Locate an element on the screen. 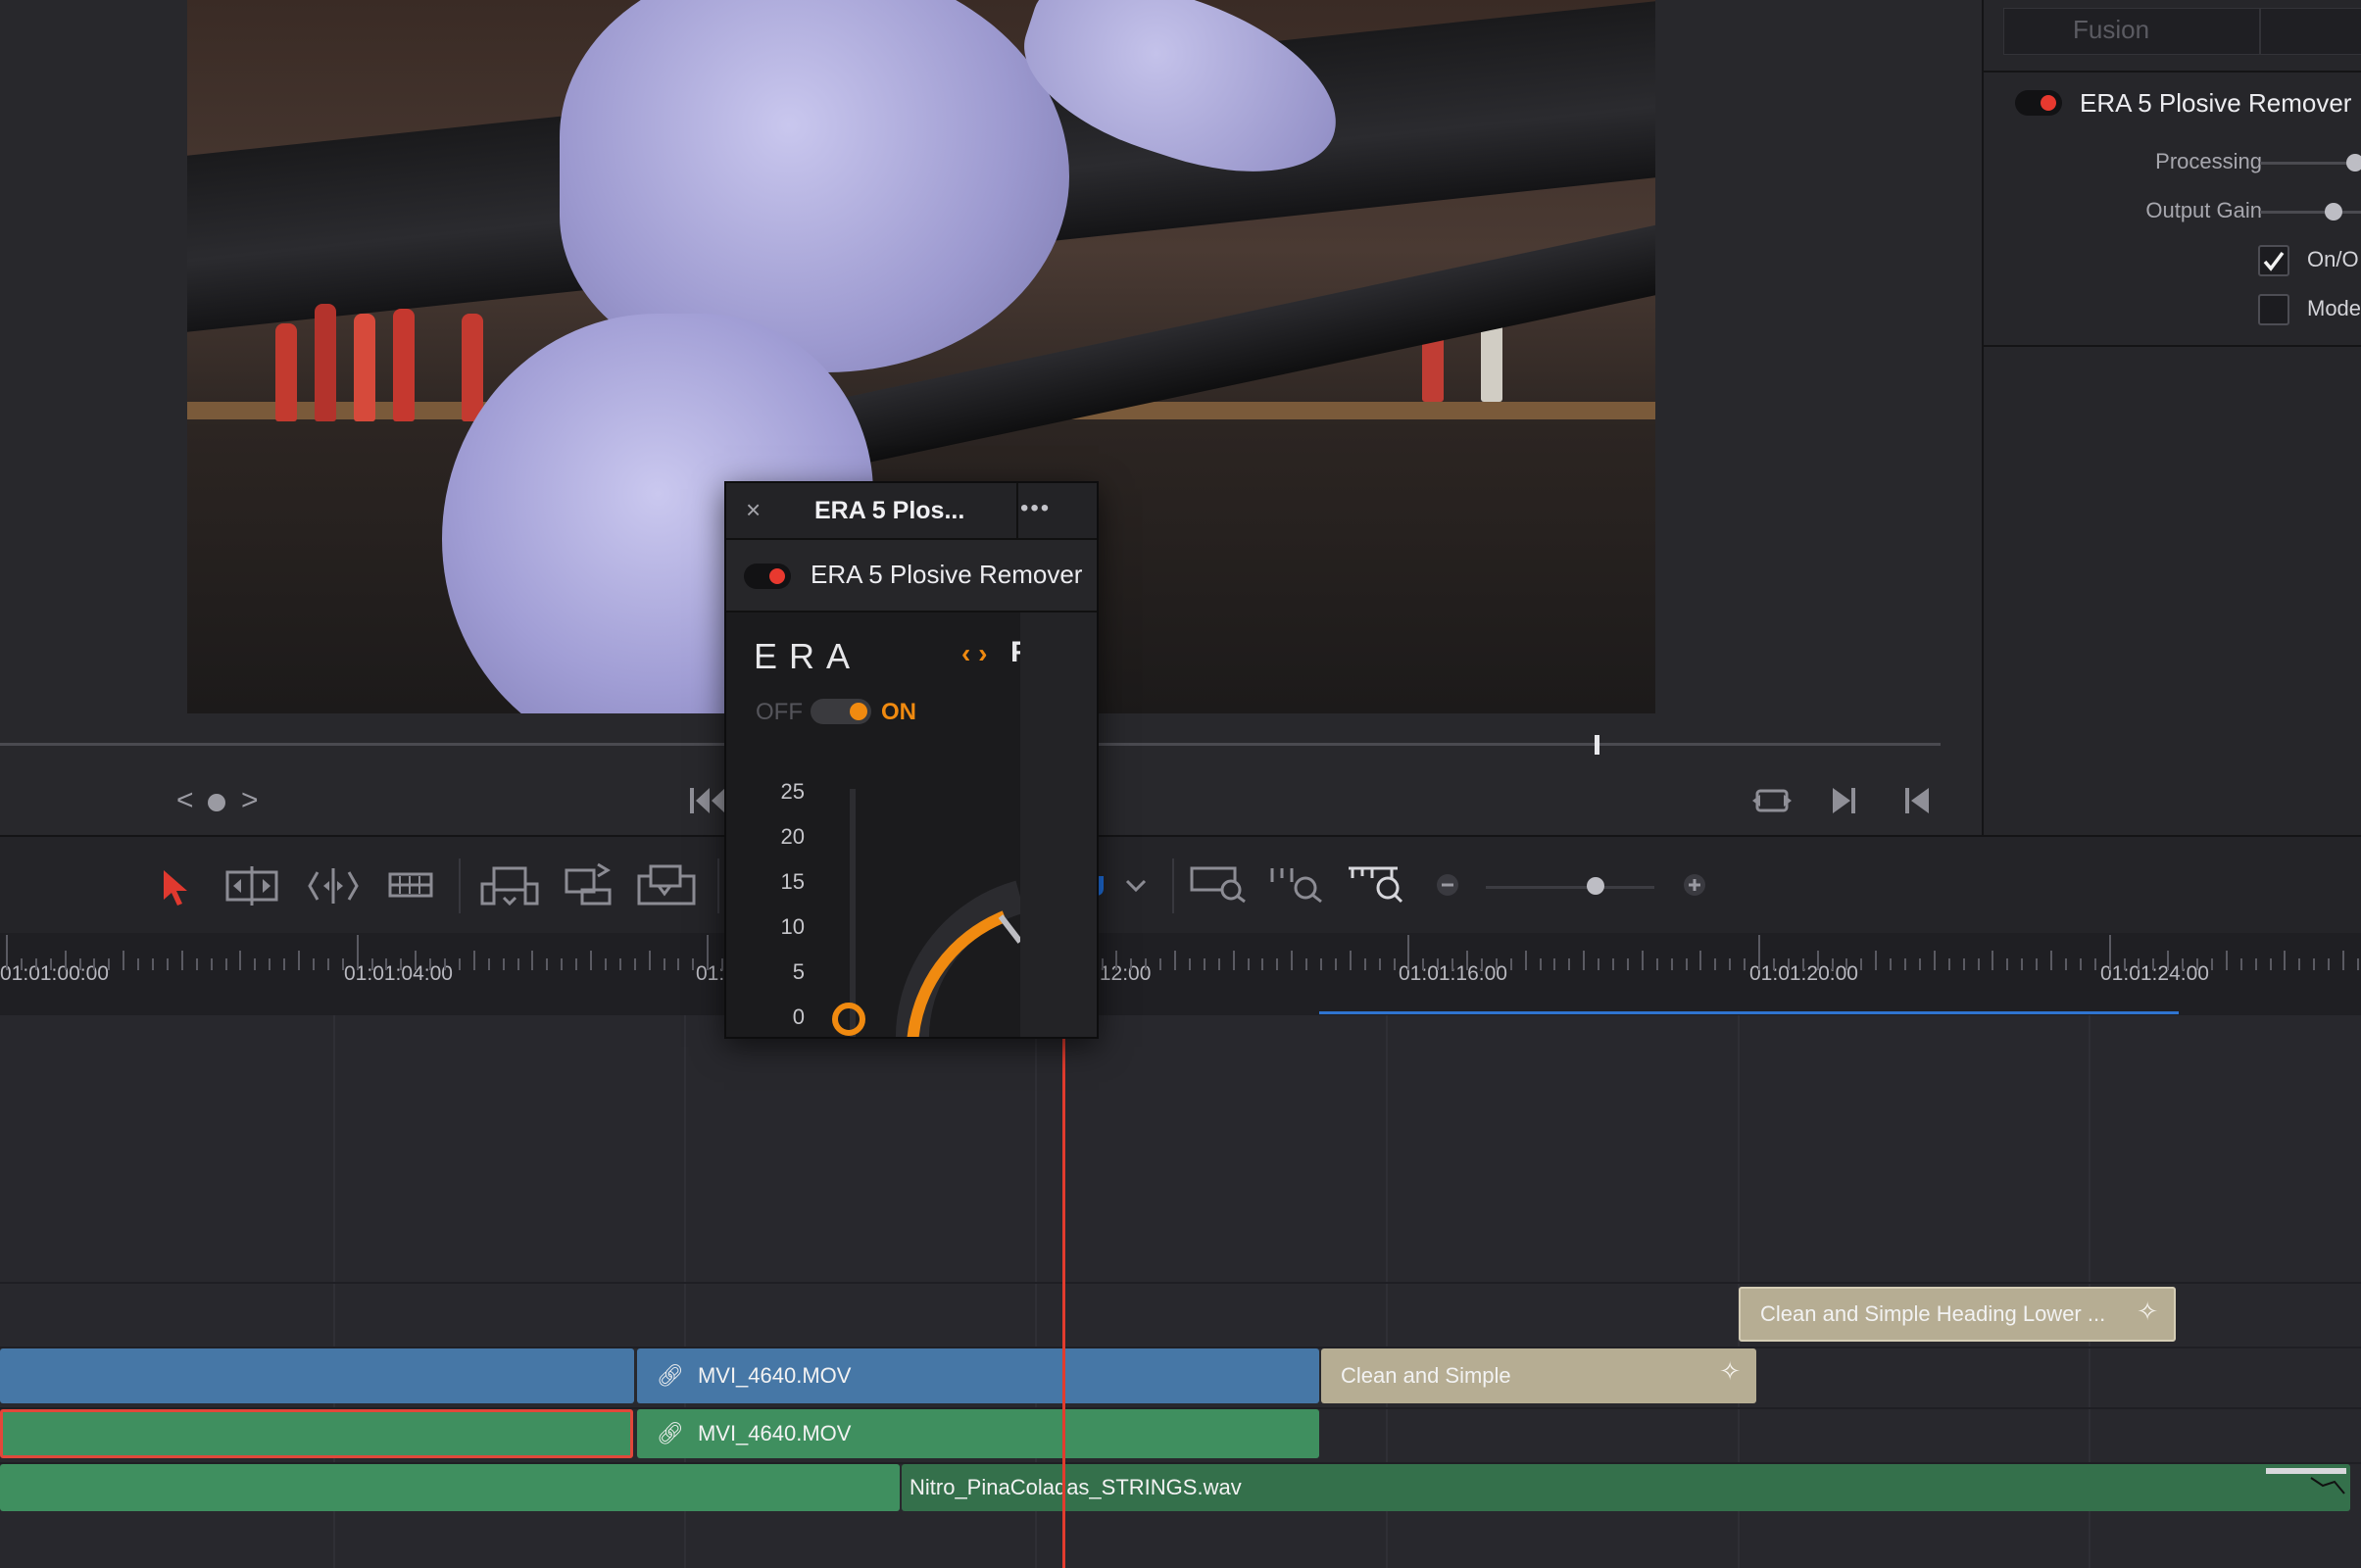 The height and width of the screenshot is (1568, 2361). more-options-icon: ••• is located at coordinates (1035, 508).